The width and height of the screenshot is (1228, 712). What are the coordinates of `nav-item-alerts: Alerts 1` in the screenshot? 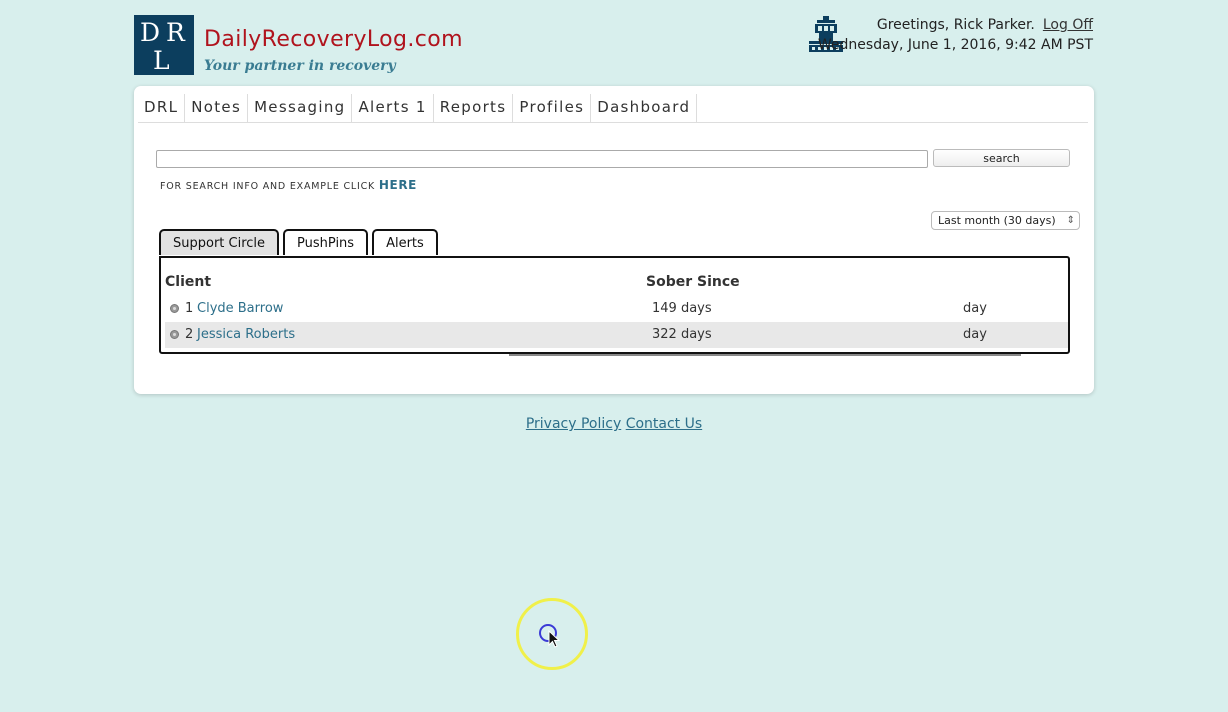 It's located at (393, 108).